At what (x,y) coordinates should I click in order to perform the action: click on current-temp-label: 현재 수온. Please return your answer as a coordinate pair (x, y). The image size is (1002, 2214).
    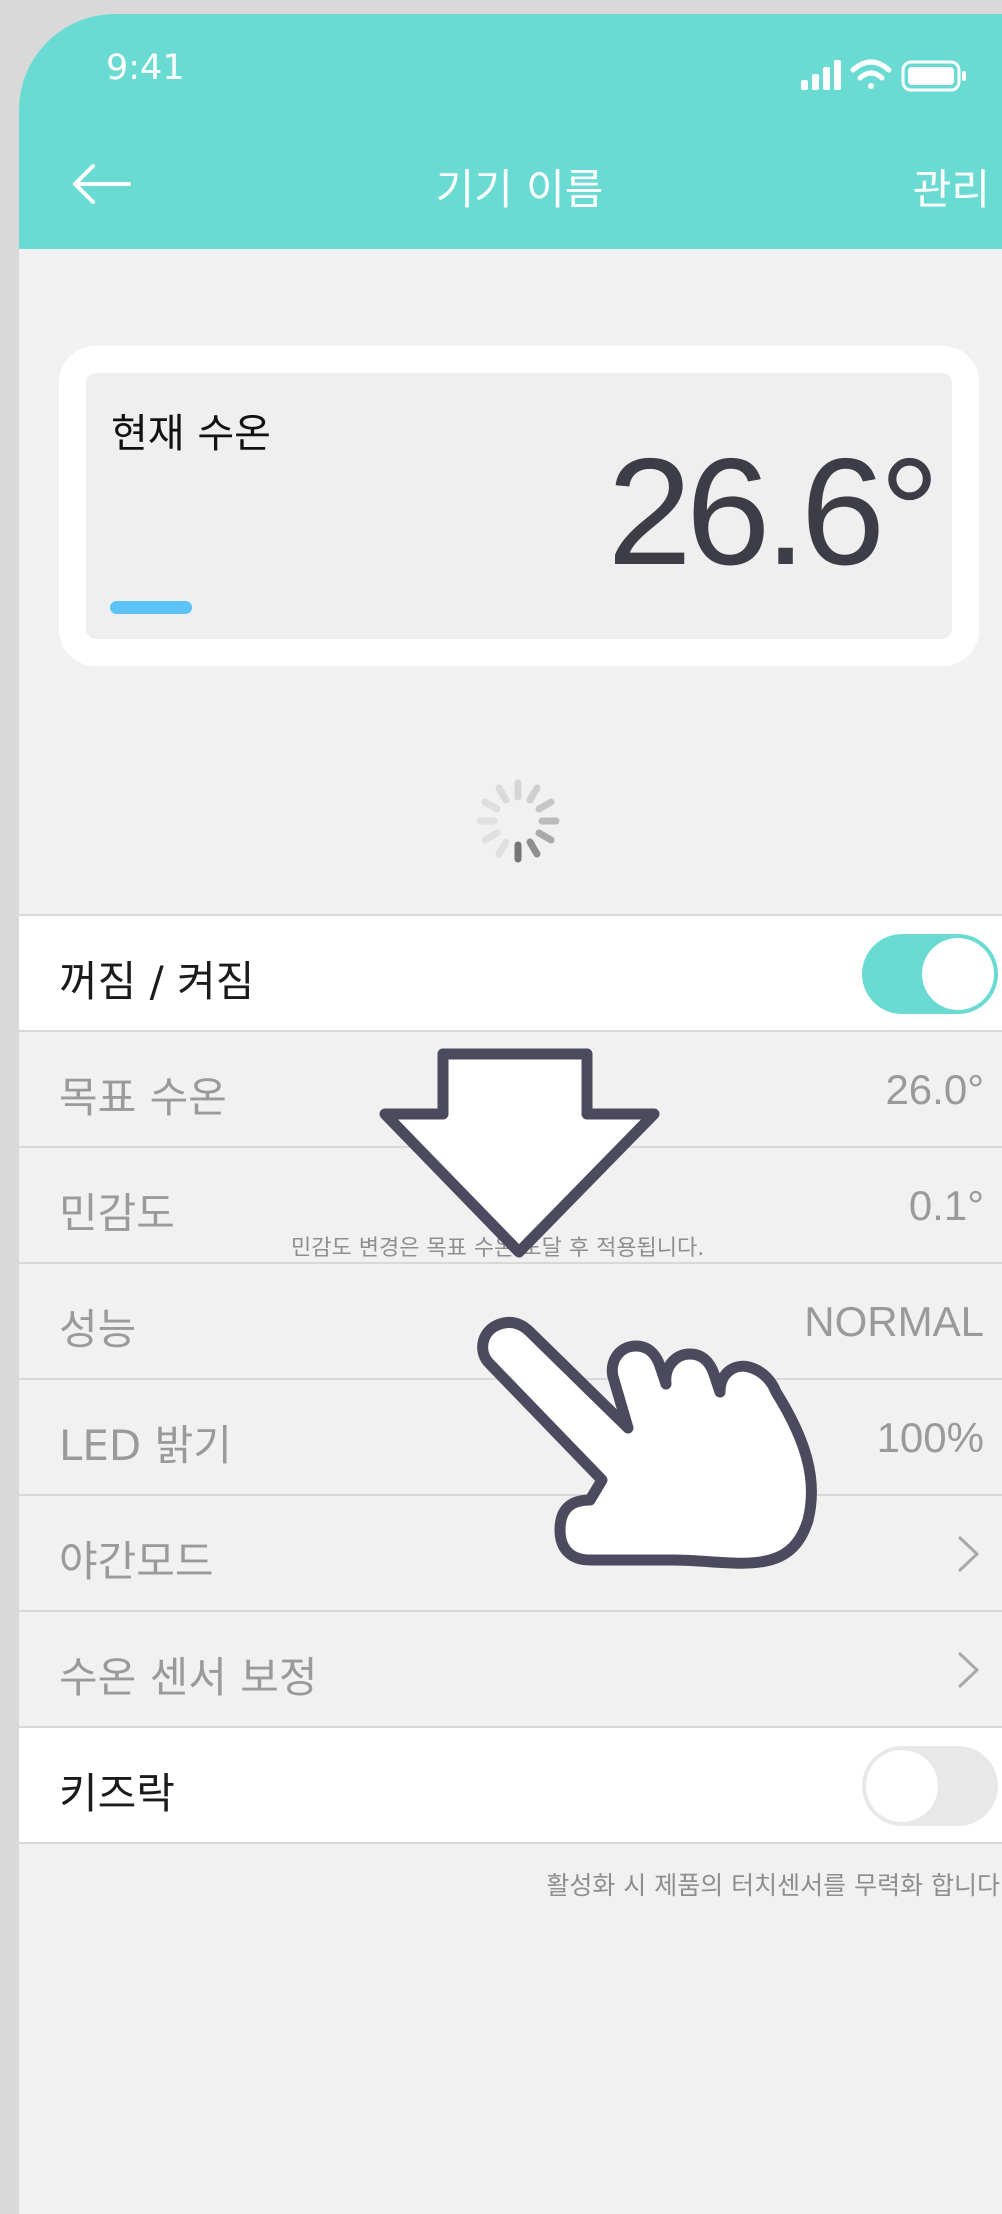
    Looking at the image, I should click on (191, 434).